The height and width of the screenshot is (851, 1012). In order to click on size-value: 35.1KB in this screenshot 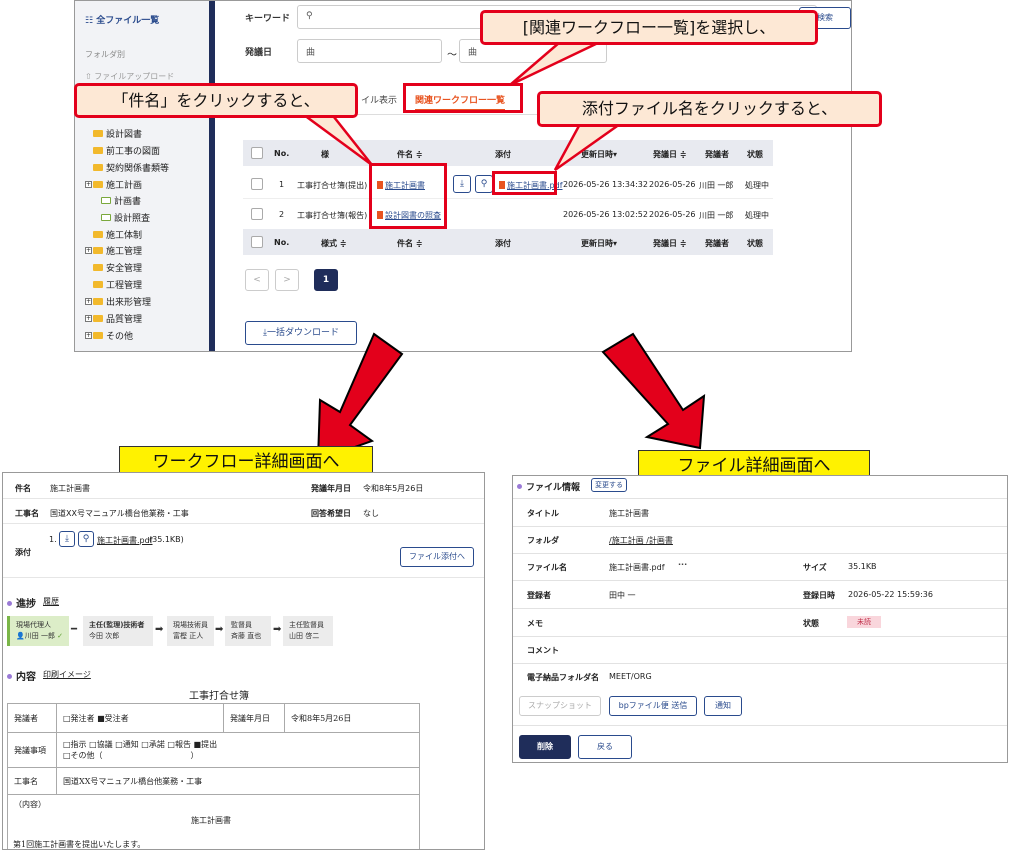, I will do `click(862, 566)`.